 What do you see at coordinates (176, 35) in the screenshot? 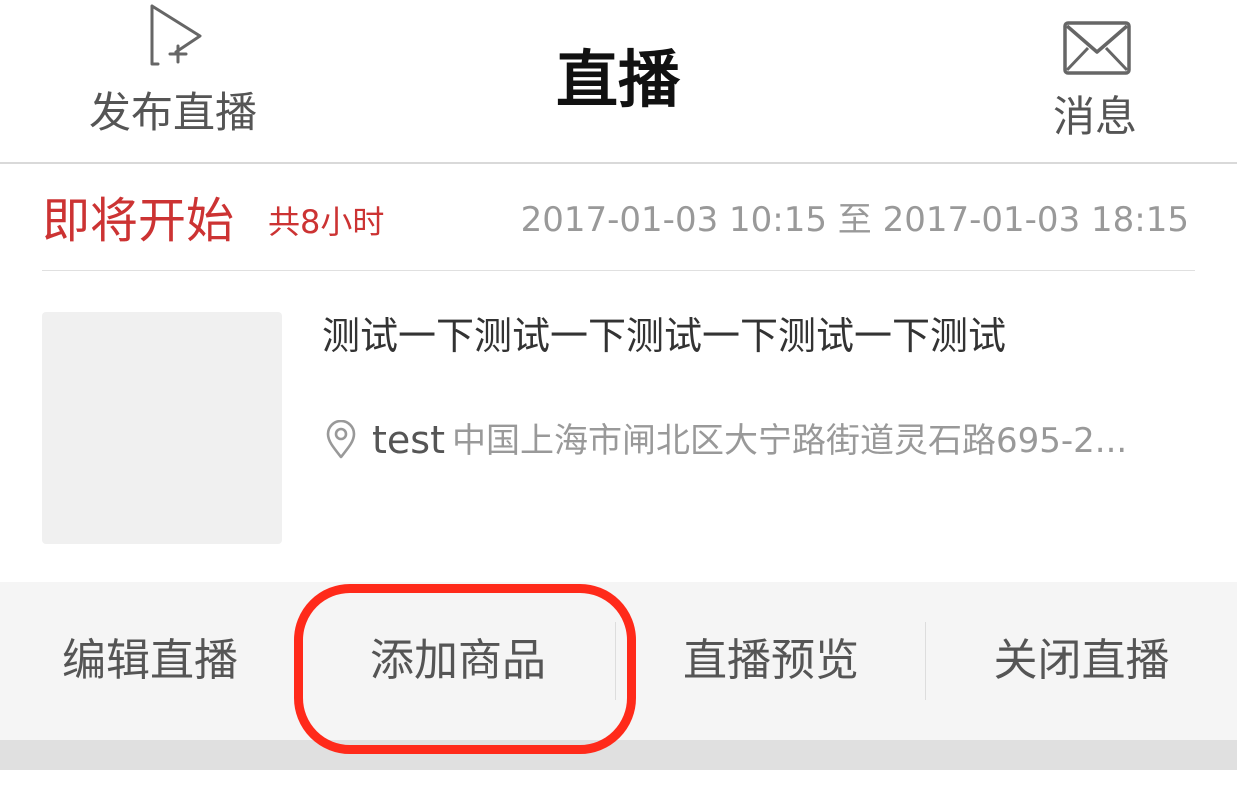
I see `video-plus-icon` at bounding box center [176, 35].